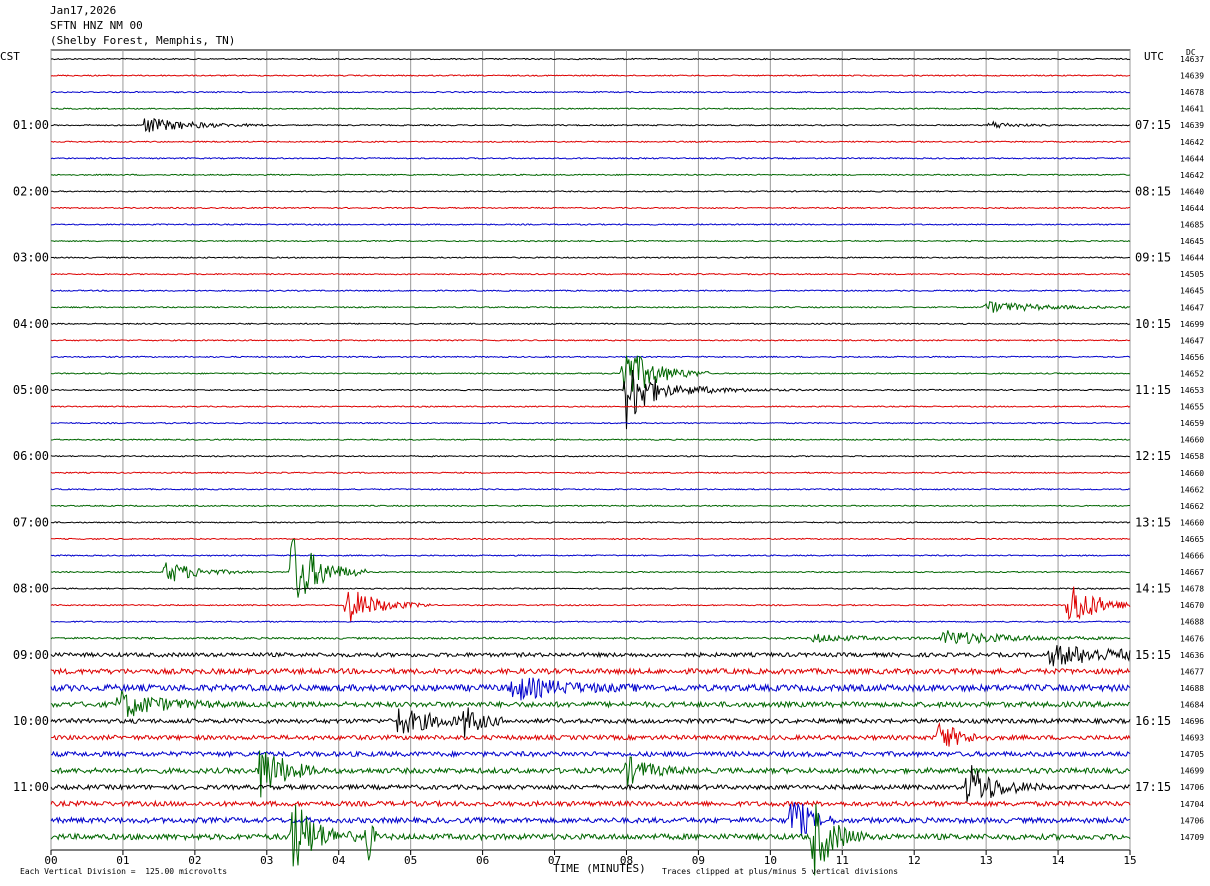 This screenshot has height=886, width=1210. I want to click on dc-value-row-5: 14639, so click(1192, 125).